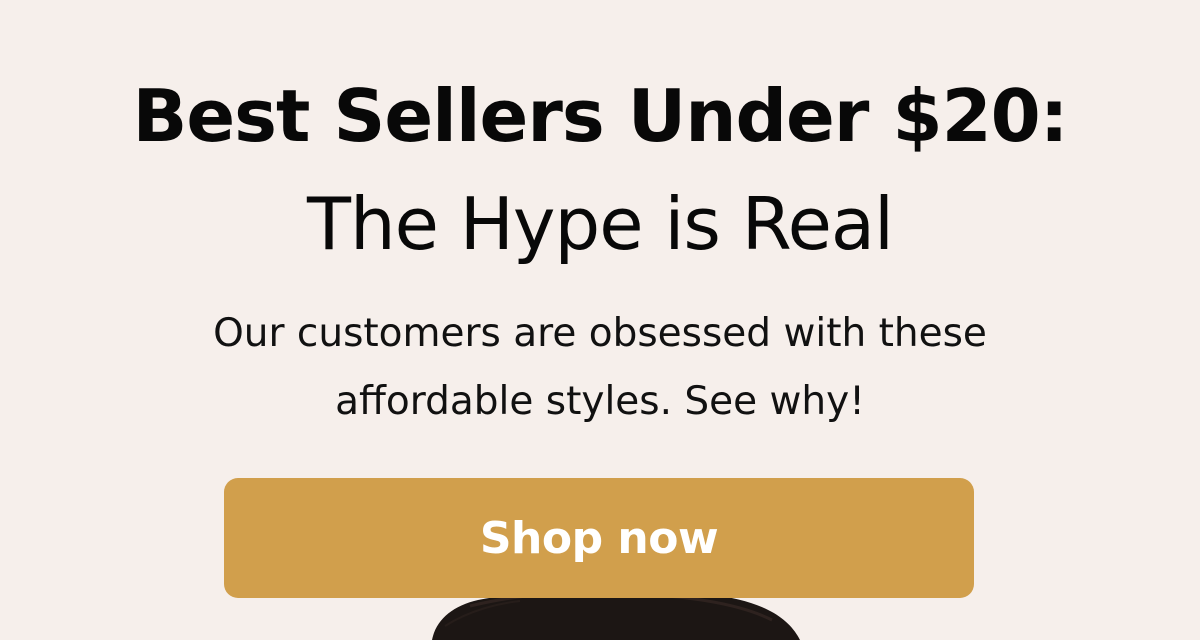  What do you see at coordinates (600, 224) in the screenshot?
I see `headline-line-2: The Hype is Real` at bounding box center [600, 224].